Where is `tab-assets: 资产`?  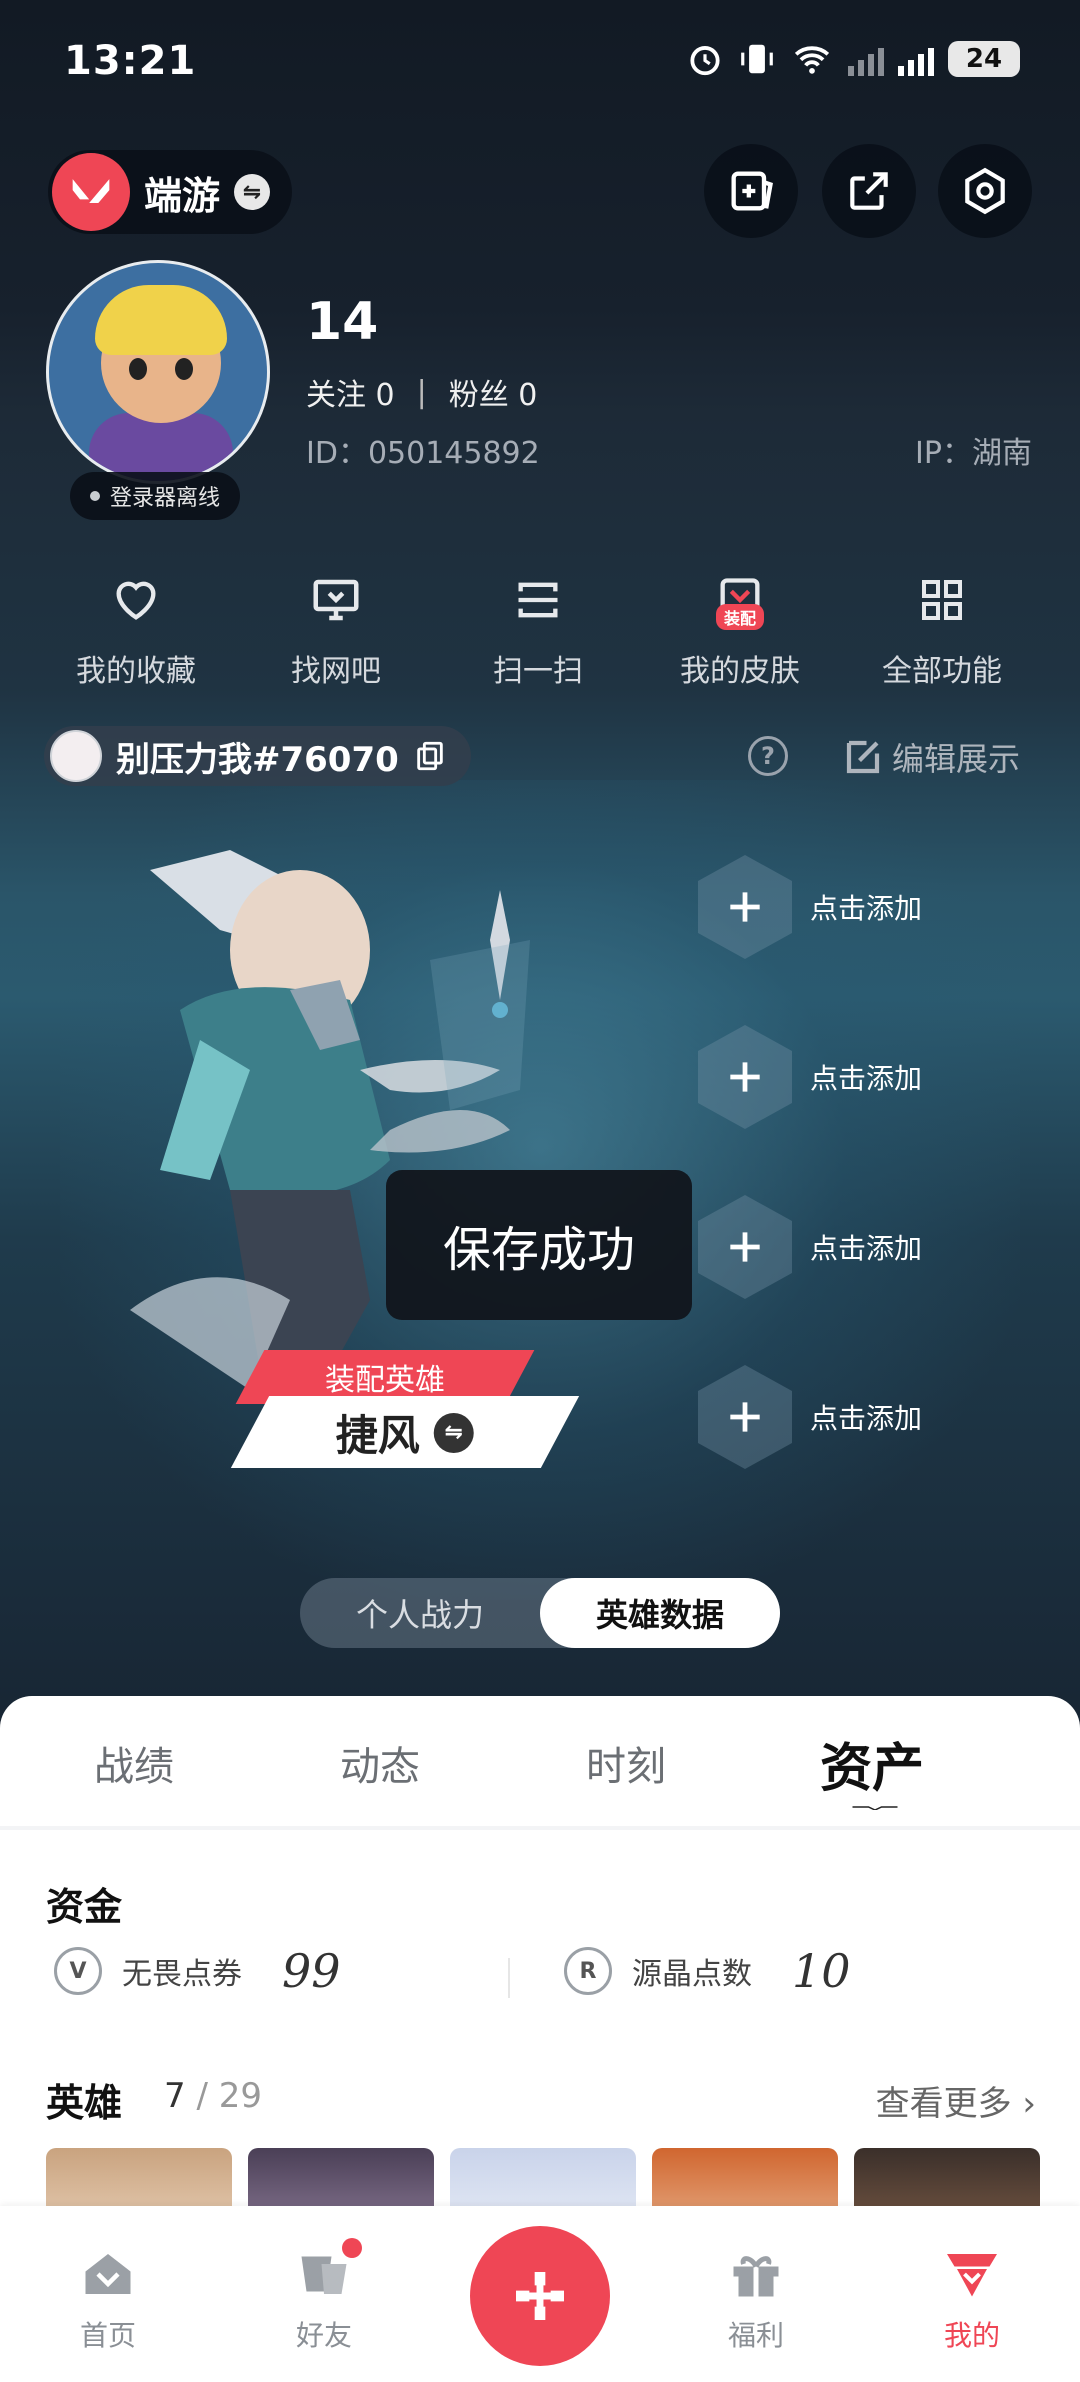 tab-assets: 资产 is located at coordinates (872, 1763).